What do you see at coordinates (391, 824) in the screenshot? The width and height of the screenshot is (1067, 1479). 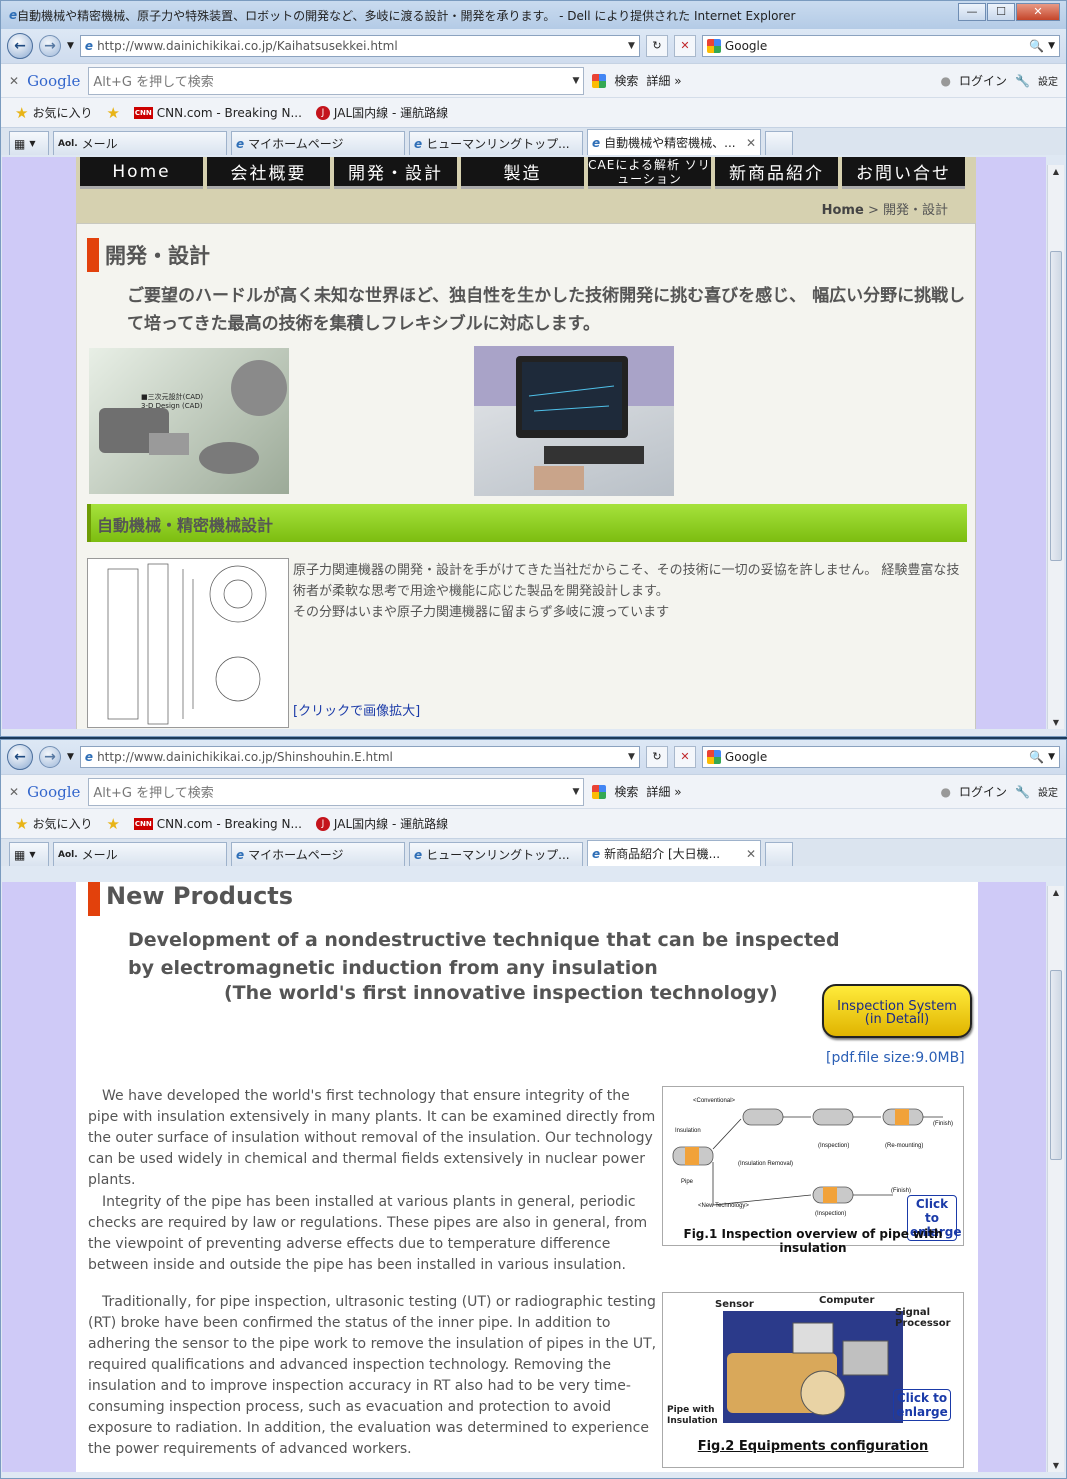 I see `favorite-link-label: JAL国内線 - 運航路線` at bounding box center [391, 824].